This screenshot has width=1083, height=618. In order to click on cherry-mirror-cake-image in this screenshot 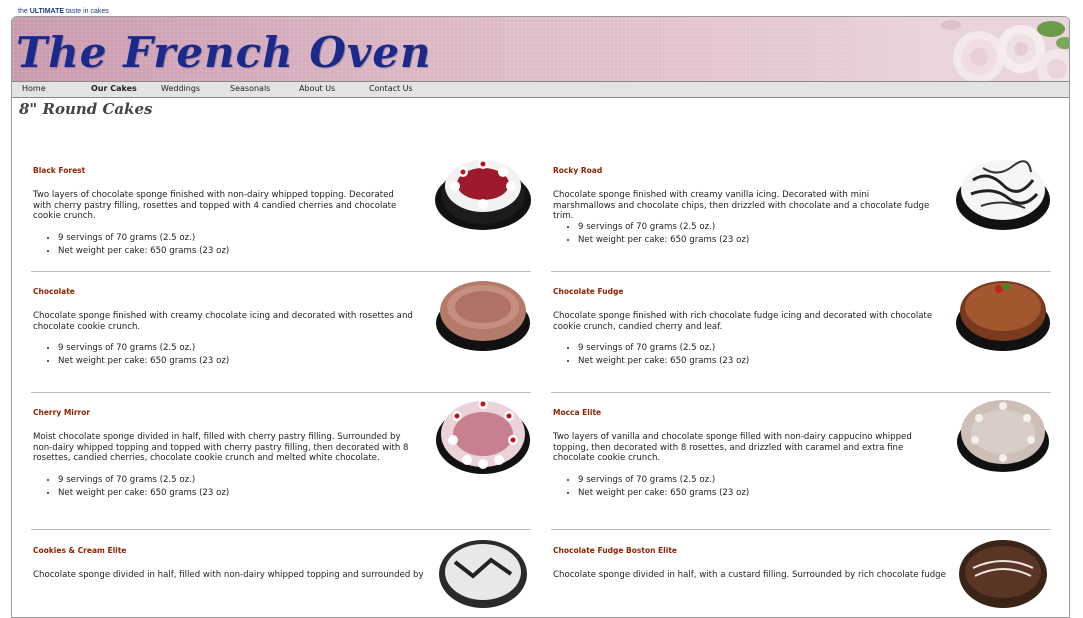, I will do `click(483, 436)`.